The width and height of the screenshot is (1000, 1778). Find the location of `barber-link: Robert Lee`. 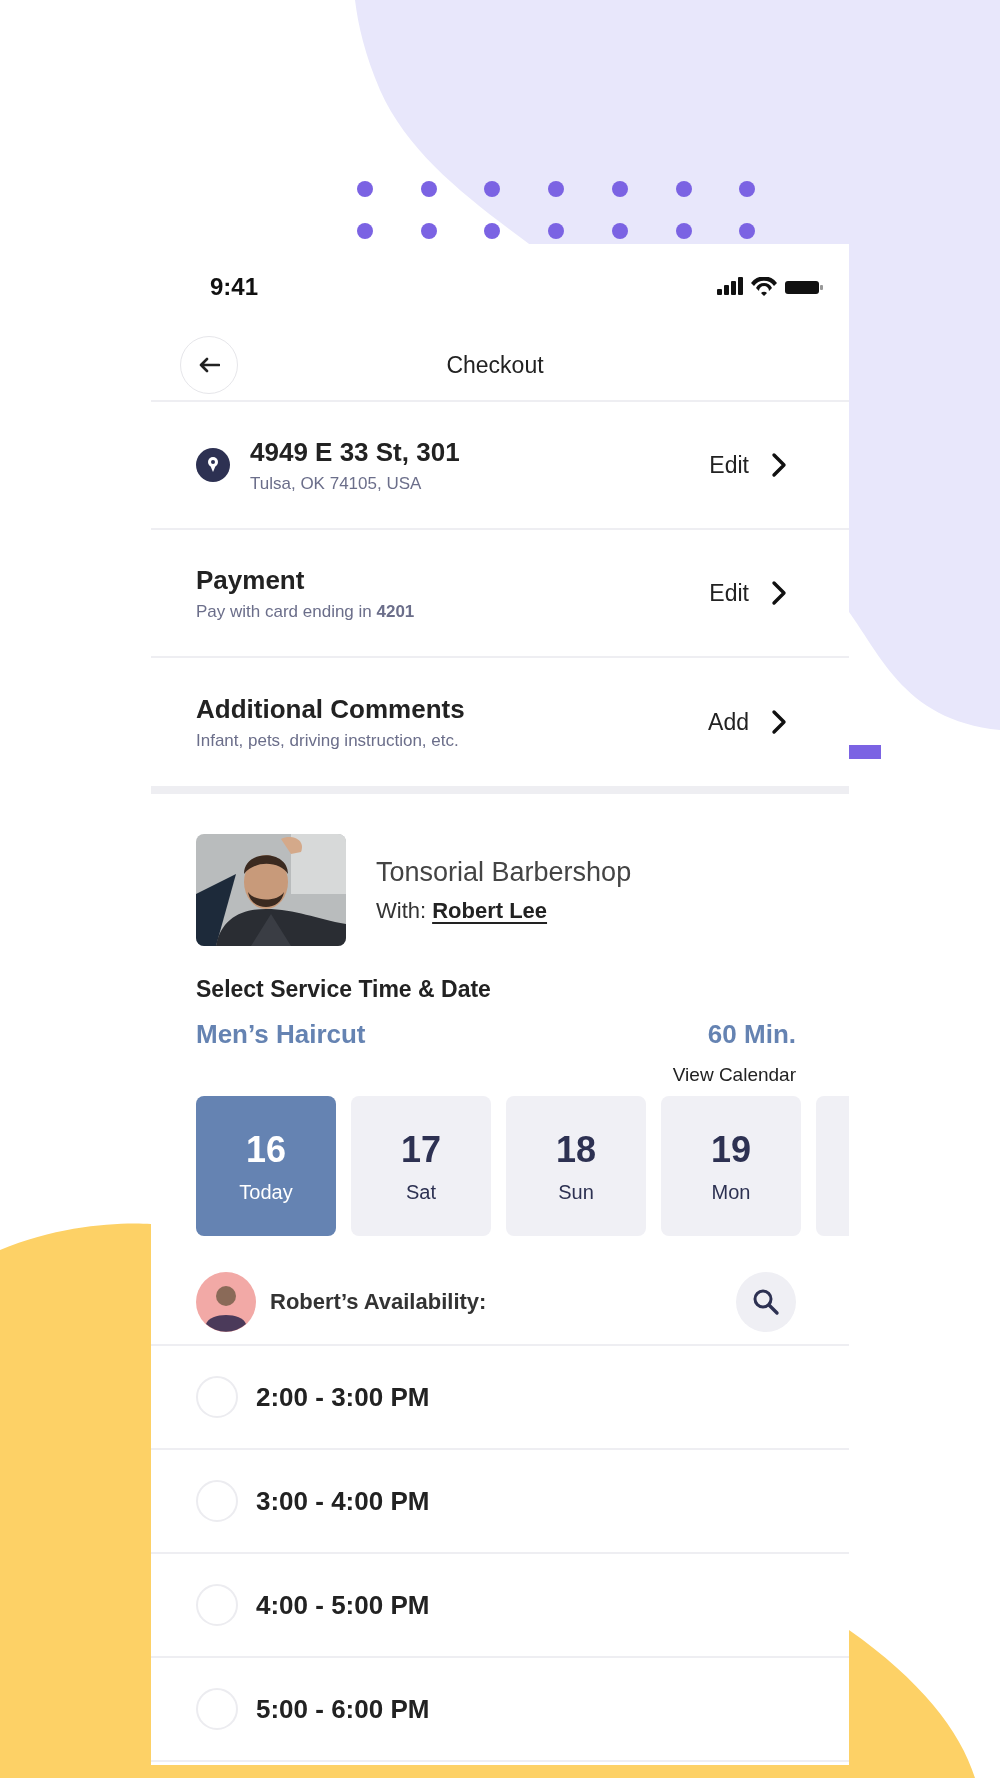

barber-link: Robert Lee is located at coordinates (490, 910).